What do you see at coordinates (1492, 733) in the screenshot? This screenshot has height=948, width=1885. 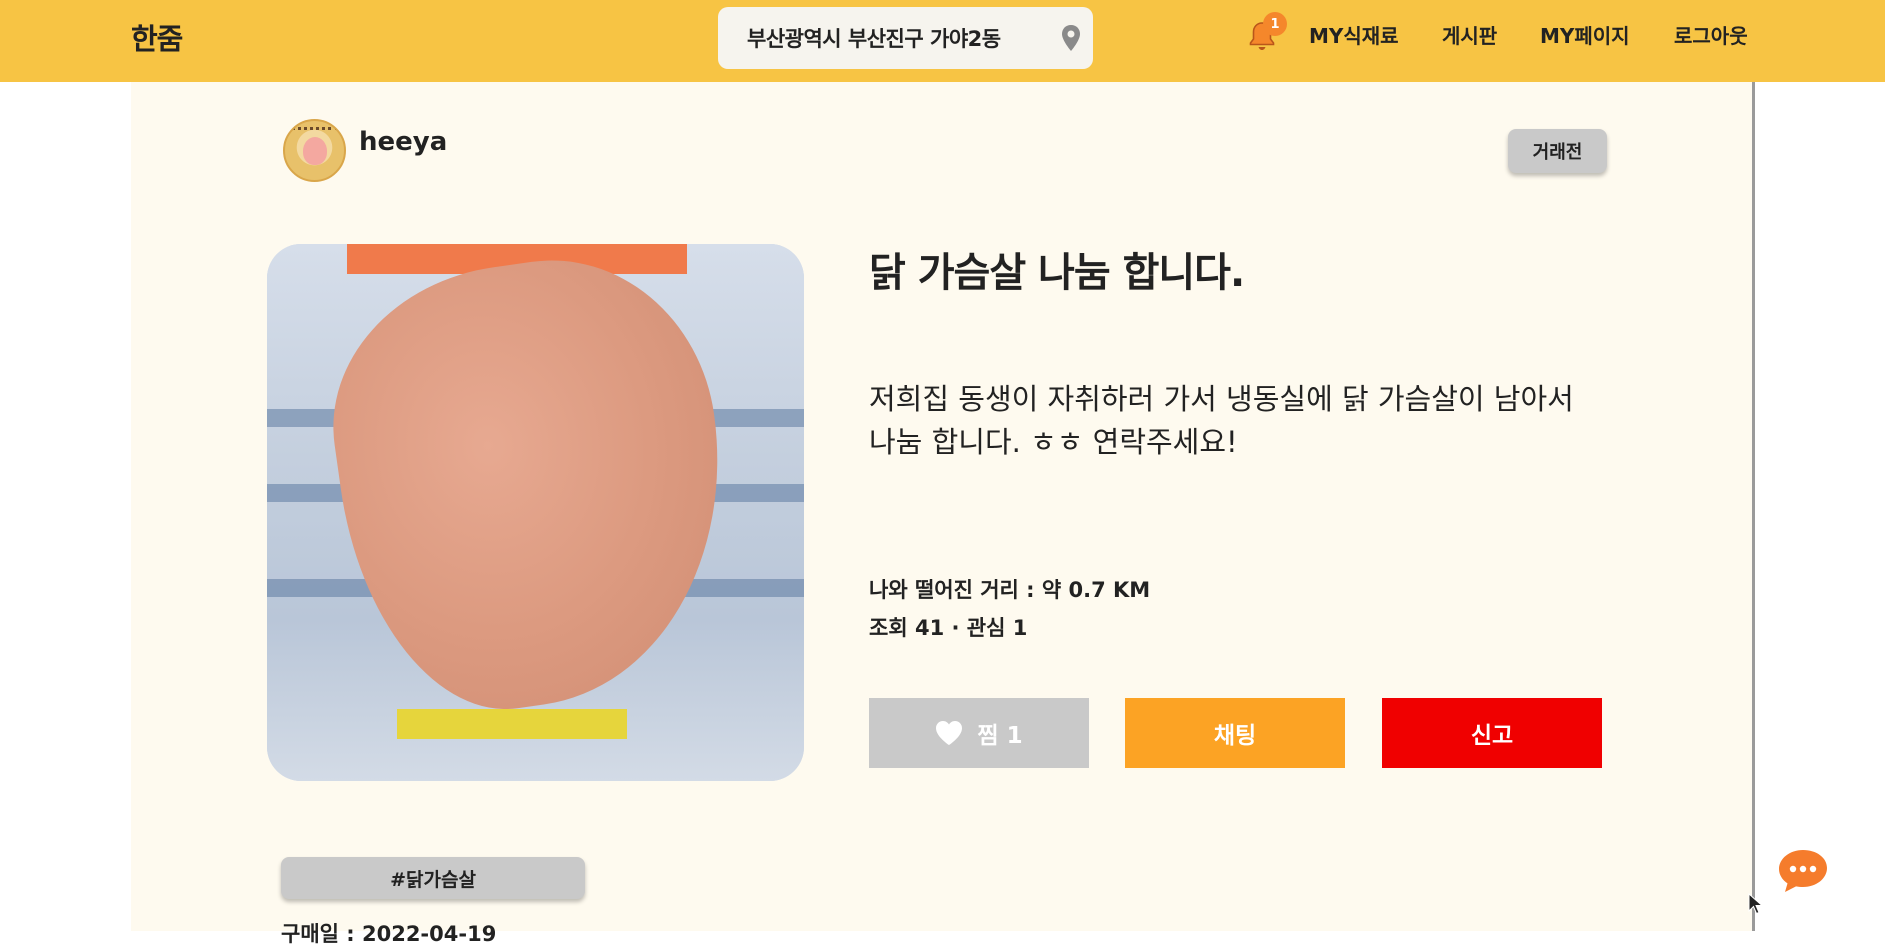 I see `report-button: 신고` at bounding box center [1492, 733].